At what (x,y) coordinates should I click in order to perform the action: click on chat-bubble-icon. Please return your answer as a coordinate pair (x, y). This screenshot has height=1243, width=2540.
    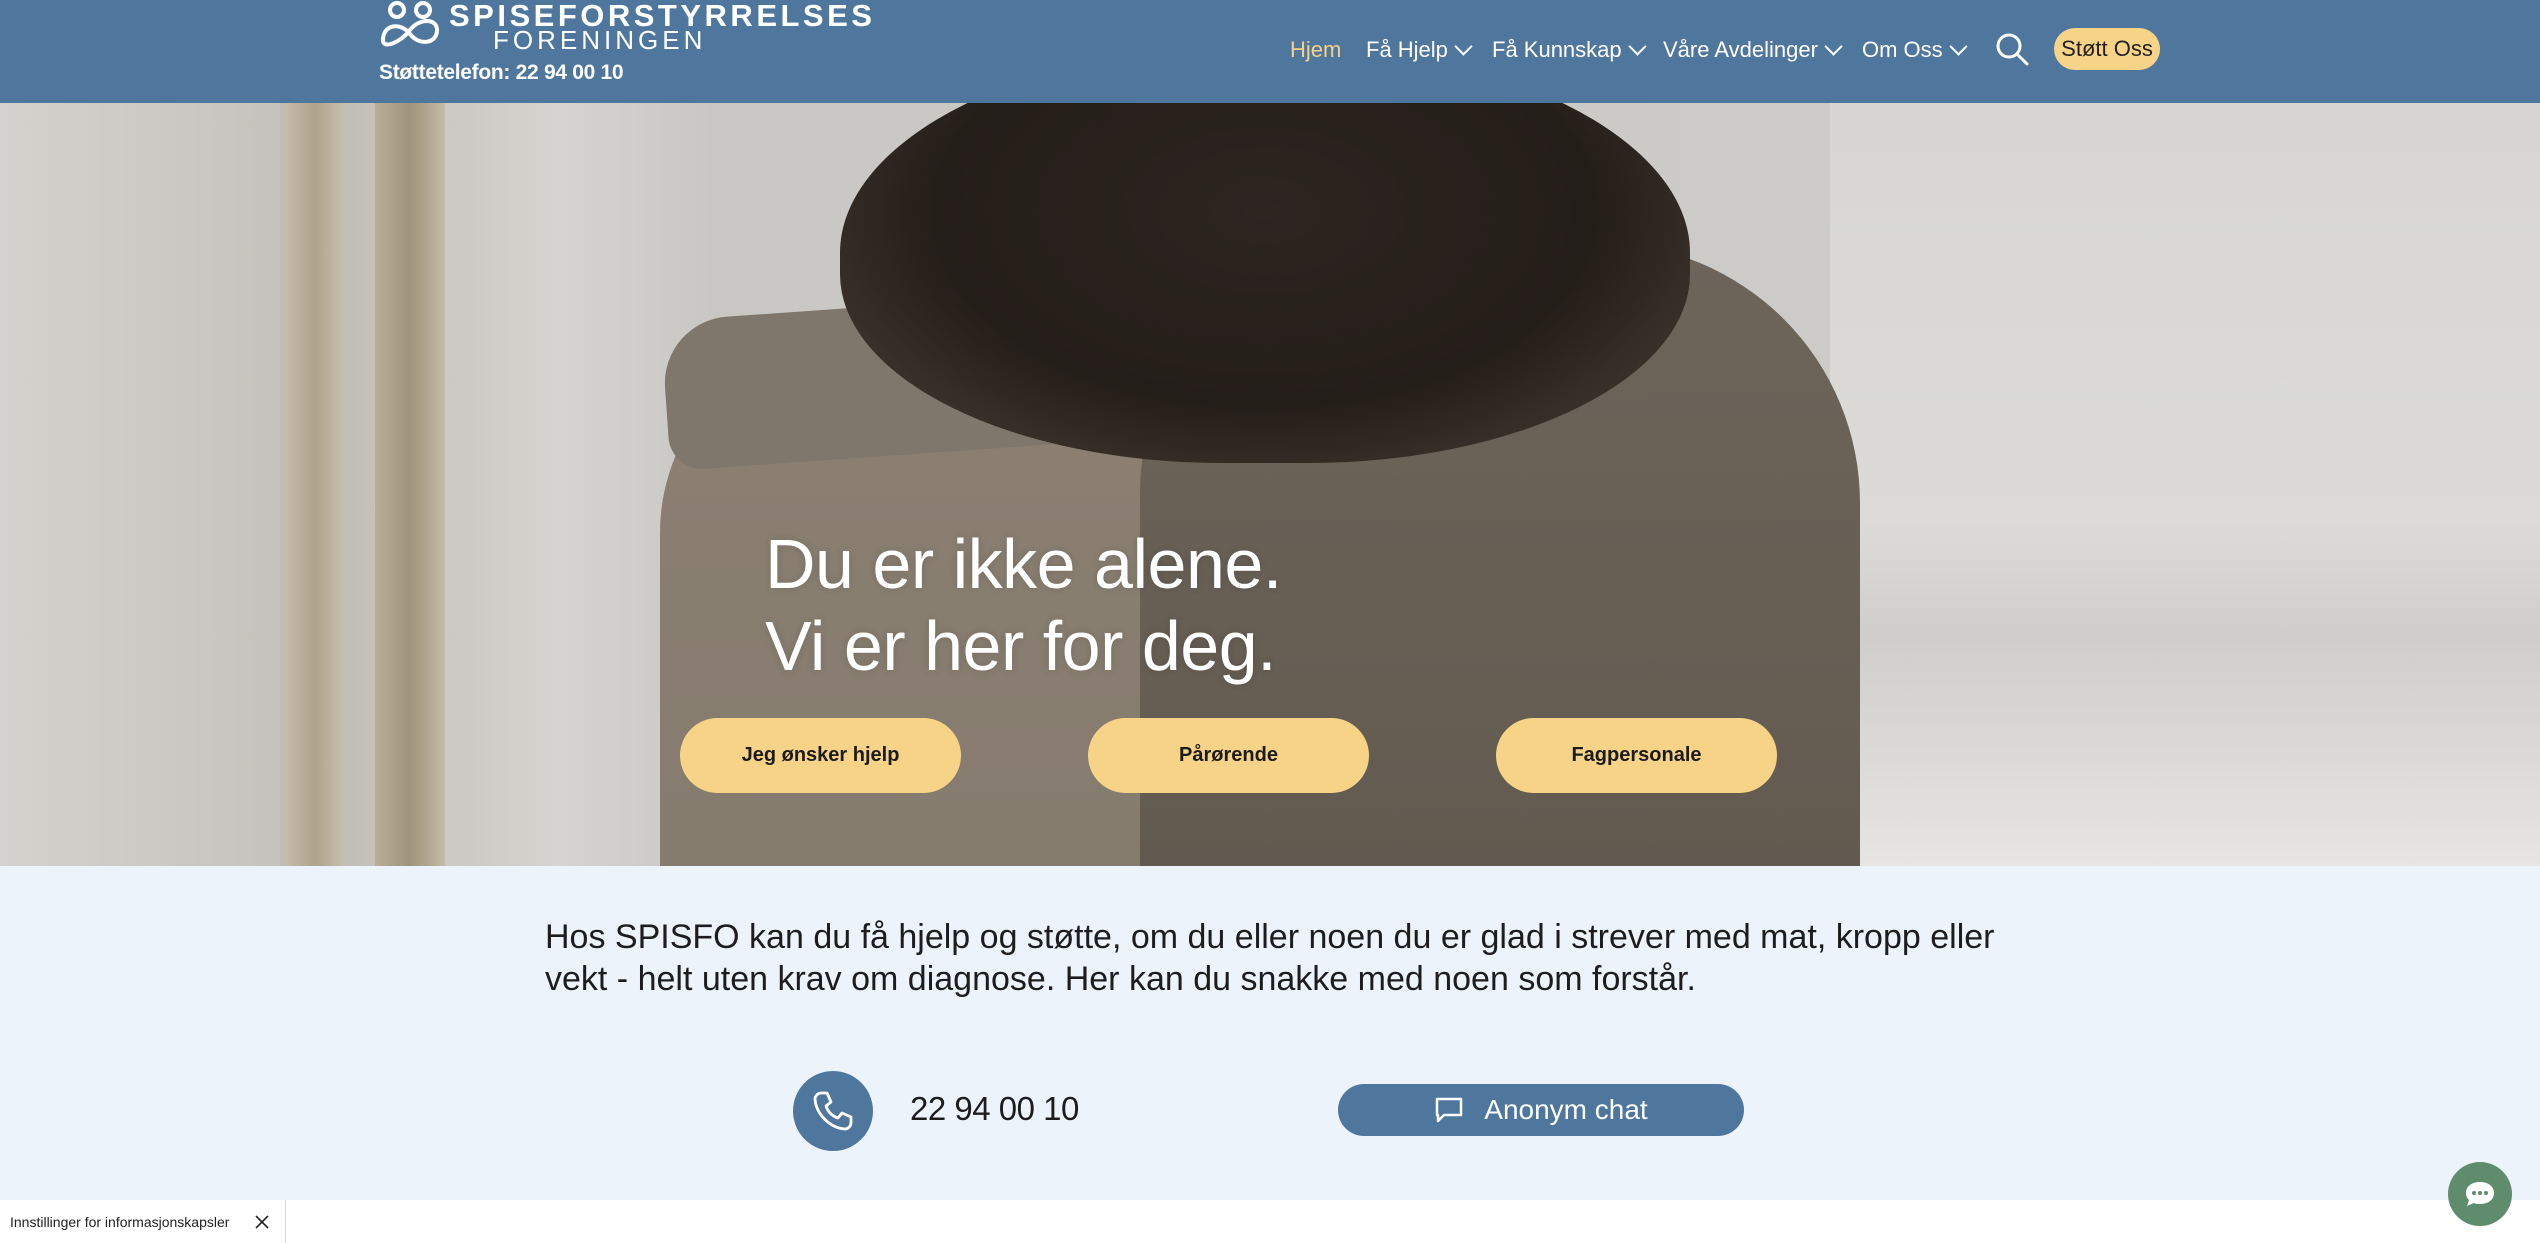
    Looking at the image, I should click on (2480, 1194).